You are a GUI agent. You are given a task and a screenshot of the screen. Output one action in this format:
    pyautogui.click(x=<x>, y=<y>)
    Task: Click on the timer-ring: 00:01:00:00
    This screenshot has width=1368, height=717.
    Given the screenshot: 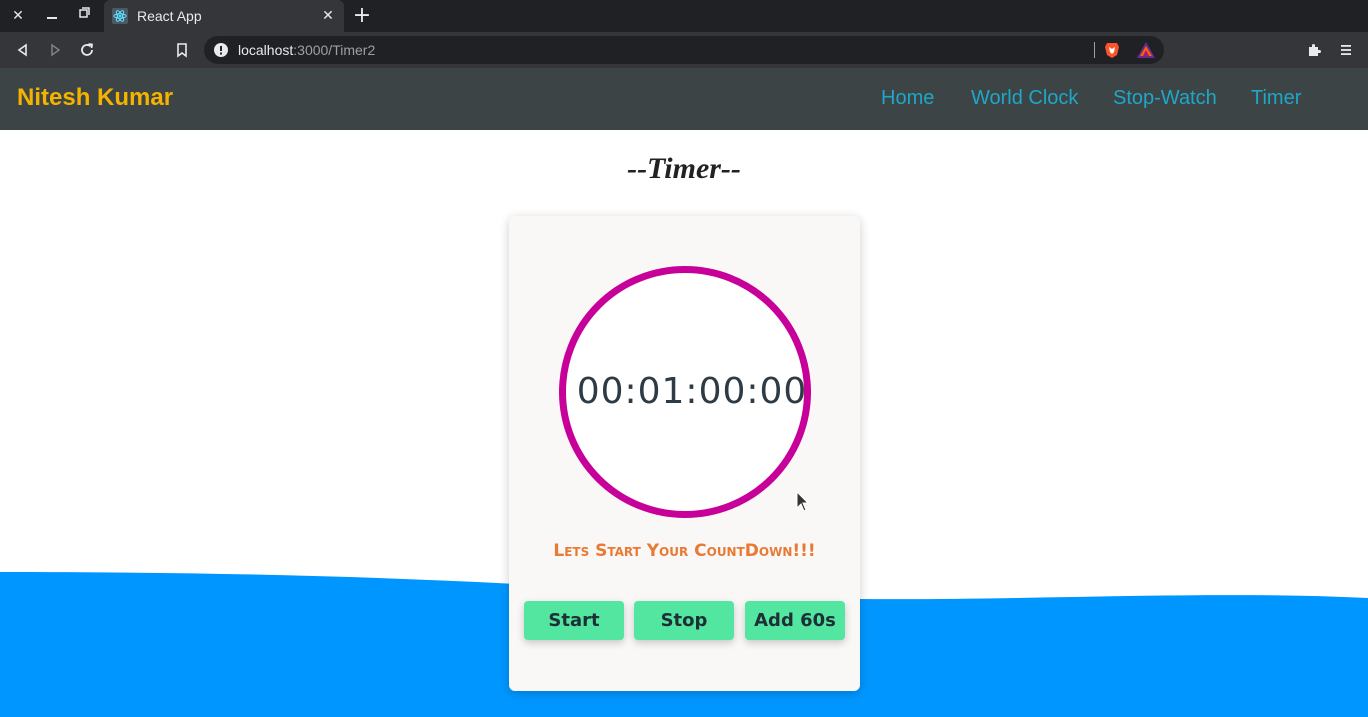 What is the action you would take?
    pyautogui.click(x=685, y=392)
    